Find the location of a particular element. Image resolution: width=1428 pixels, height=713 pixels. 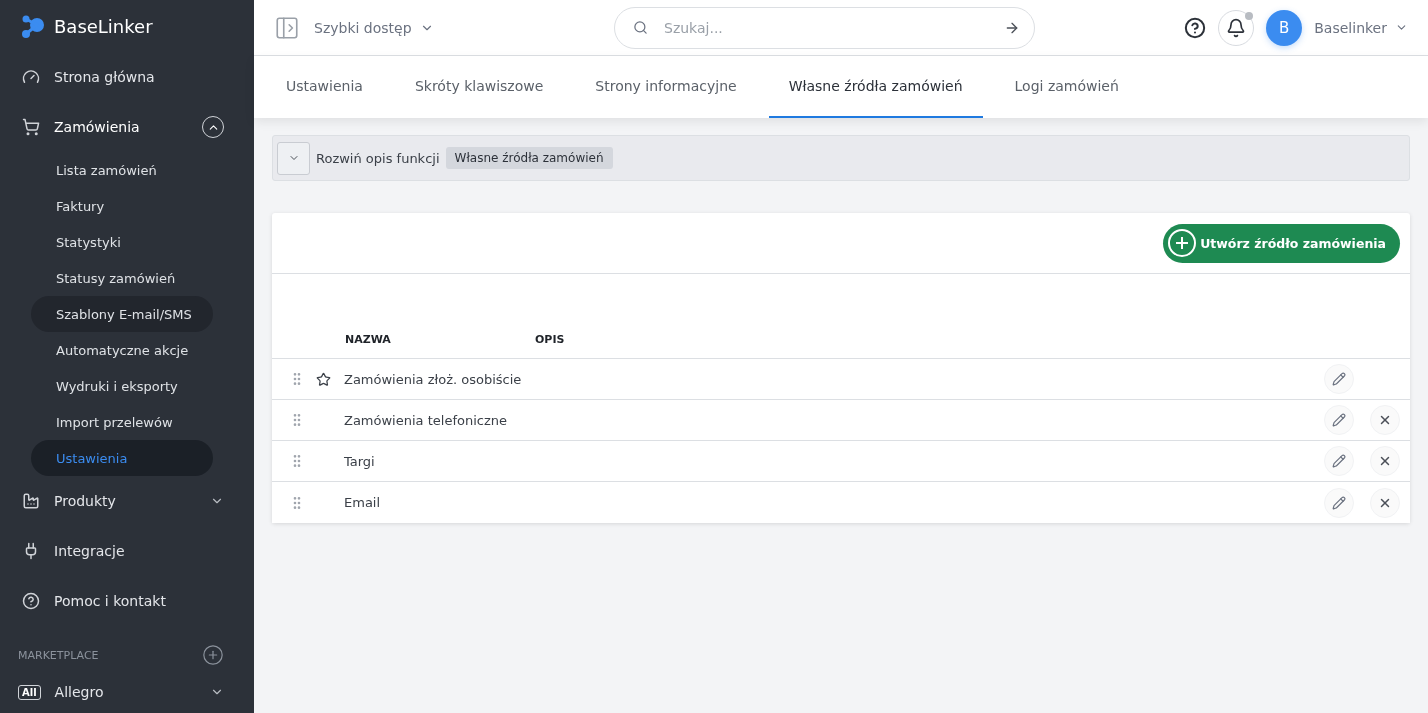

tab: Ustawienia is located at coordinates (324, 87).